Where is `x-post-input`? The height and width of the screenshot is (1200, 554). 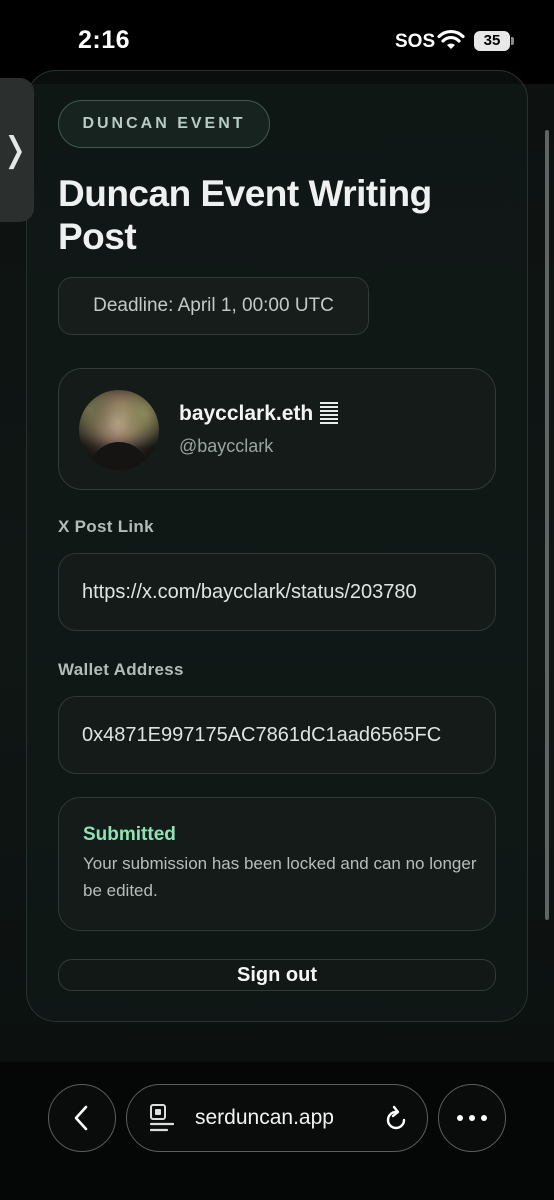
x-post-input is located at coordinates (286, 592).